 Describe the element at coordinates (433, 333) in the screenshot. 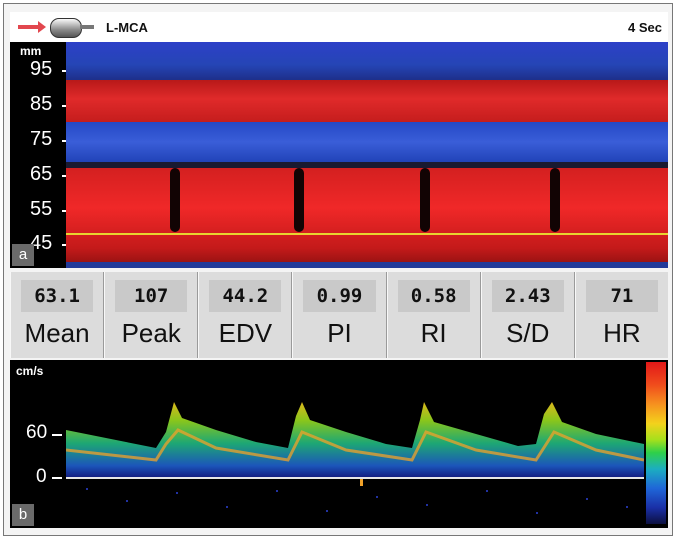

I see `metric-label: RI` at that location.